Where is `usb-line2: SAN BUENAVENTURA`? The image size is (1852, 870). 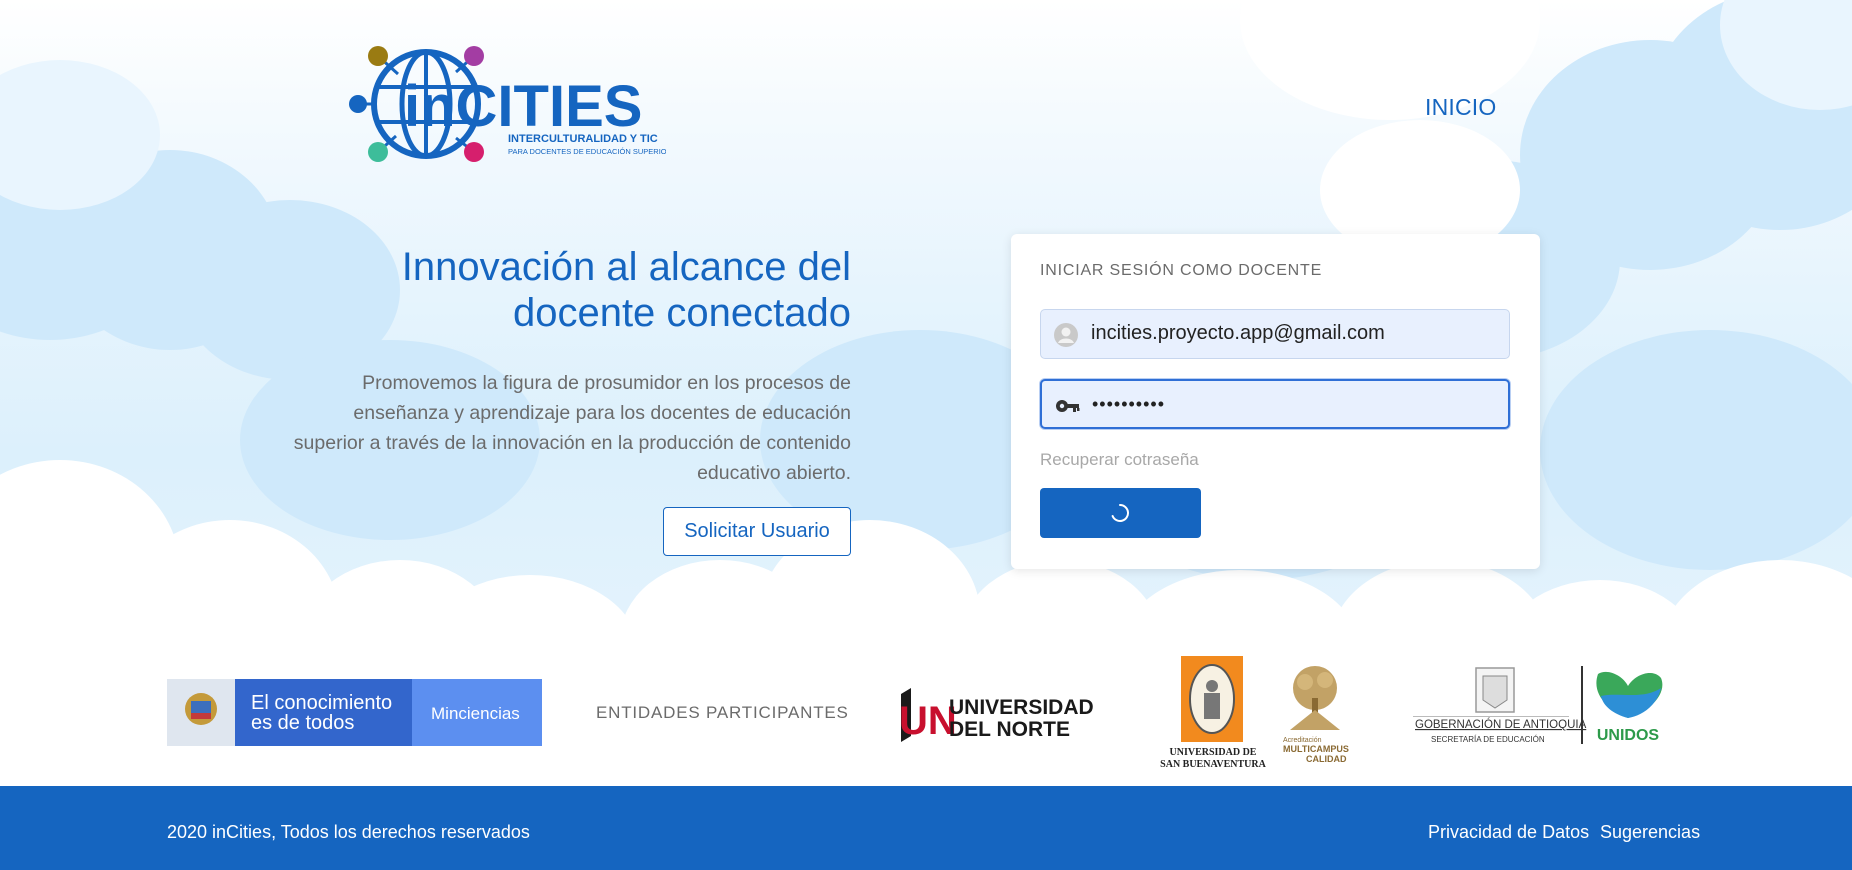
usb-line2: SAN BUENAVENTURA is located at coordinates (1213, 764).